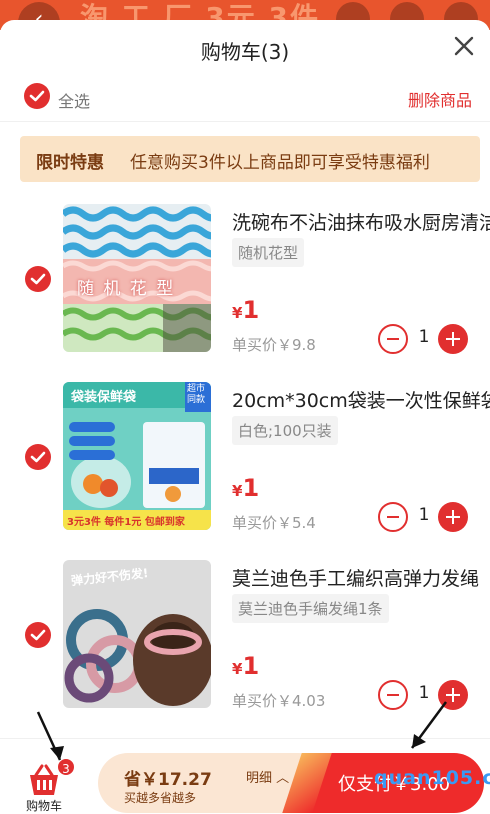 This screenshot has width=490, height=814. What do you see at coordinates (310, 608) in the screenshot?
I see `product-variant: 莫兰迪色手编发绳1条` at bounding box center [310, 608].